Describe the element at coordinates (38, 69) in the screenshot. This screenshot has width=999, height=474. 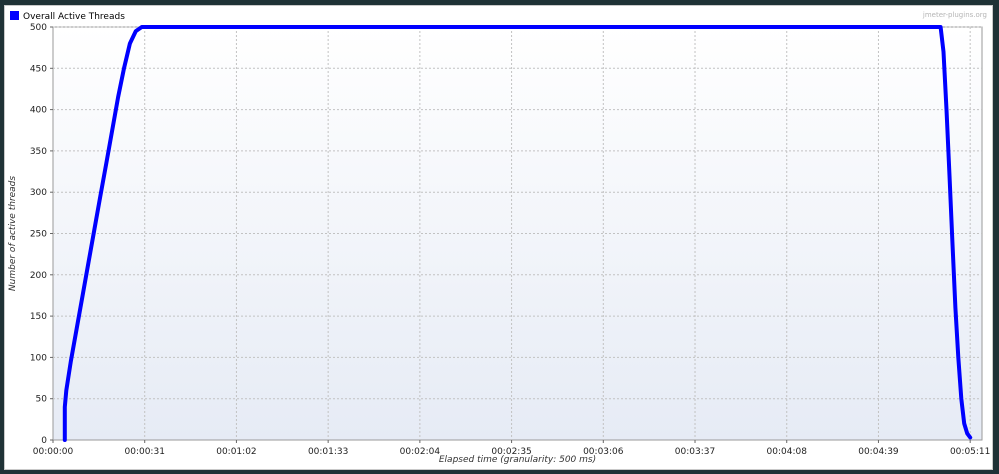
I see `y-tick-label: 450` at that location.